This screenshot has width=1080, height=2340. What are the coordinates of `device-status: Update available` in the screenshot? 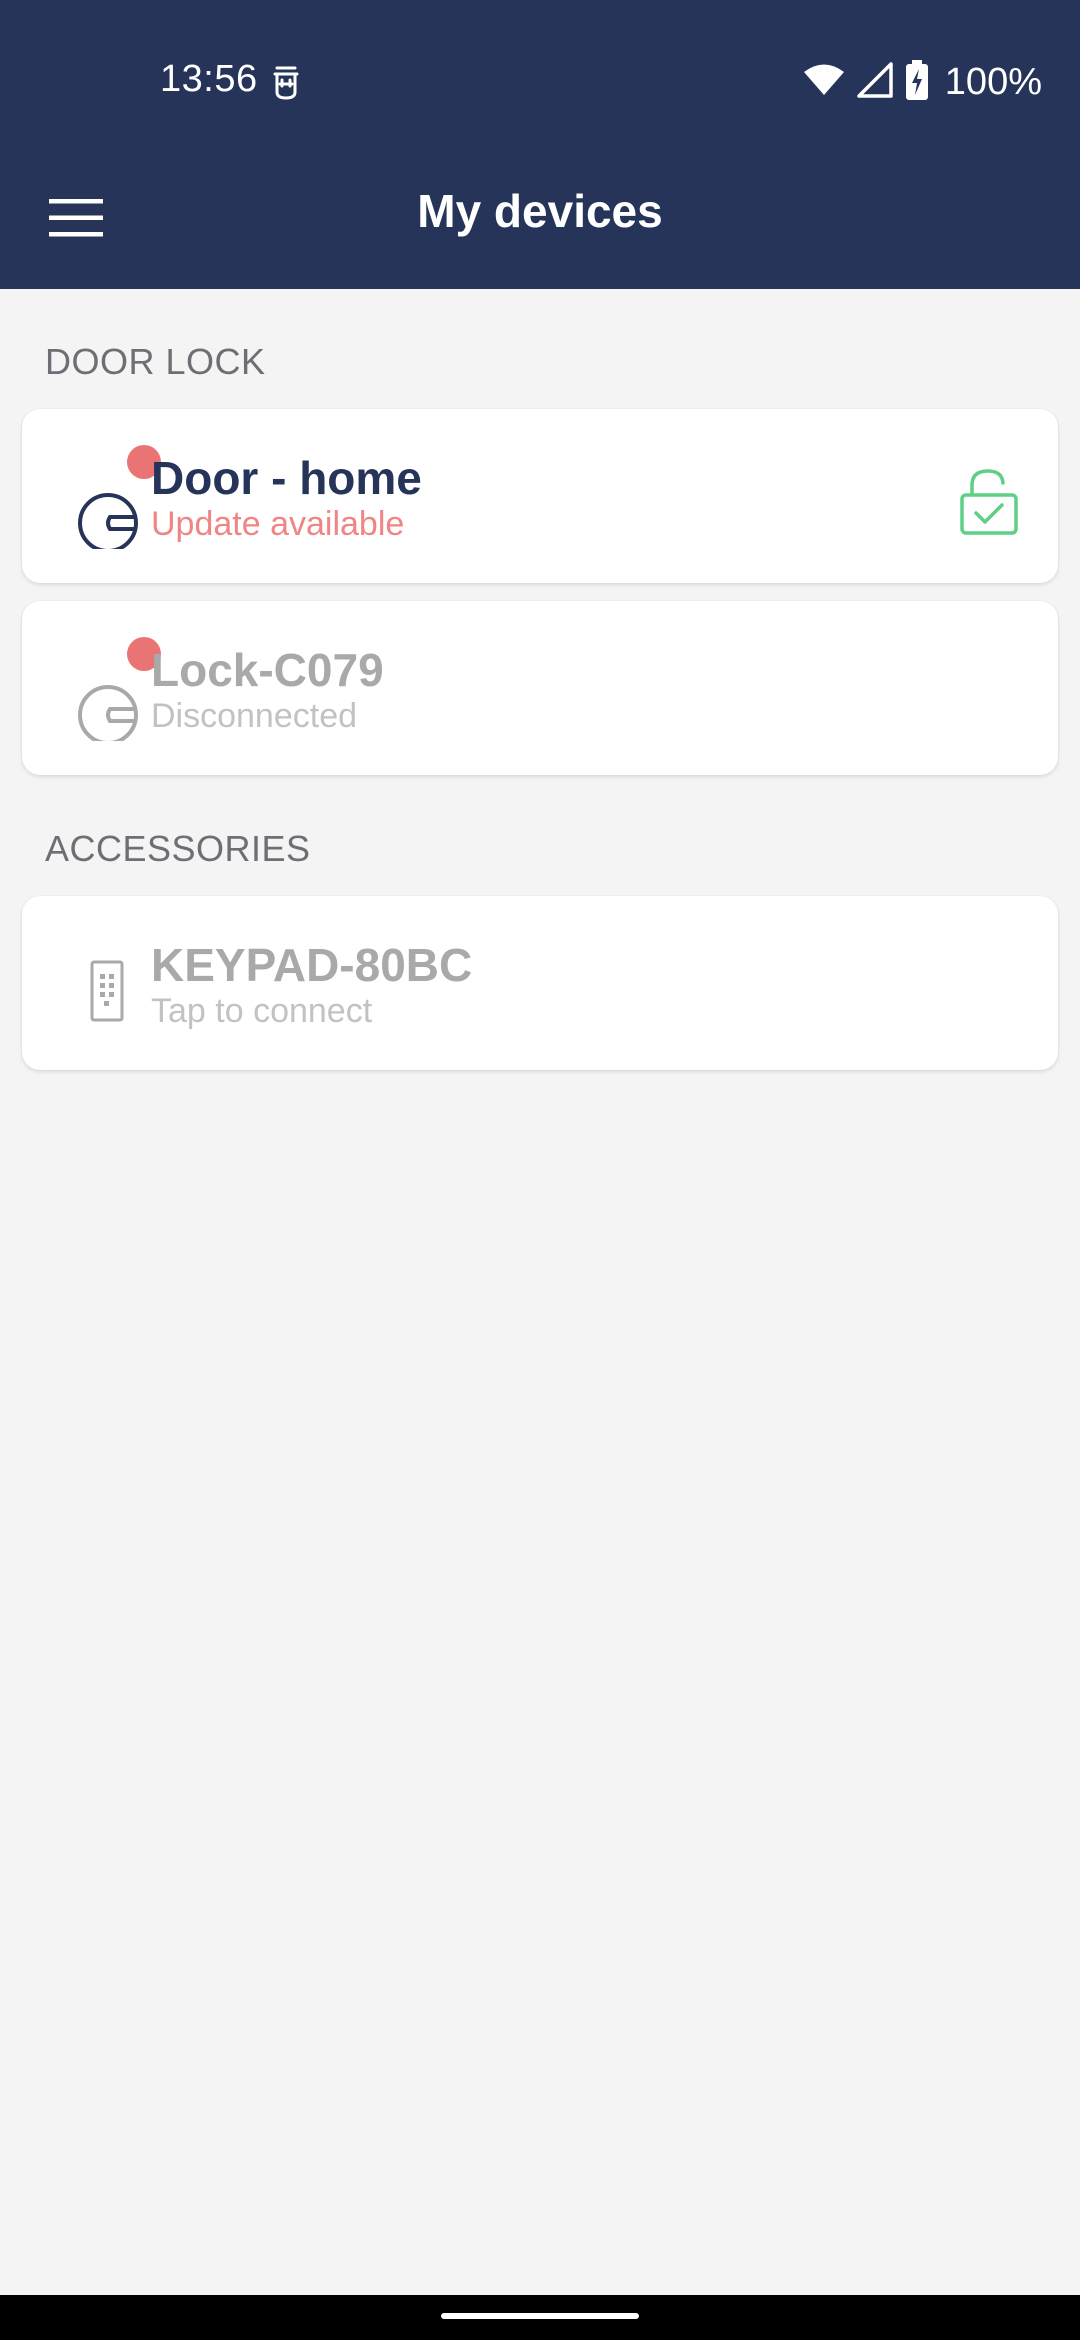 It's located at (278, 524).